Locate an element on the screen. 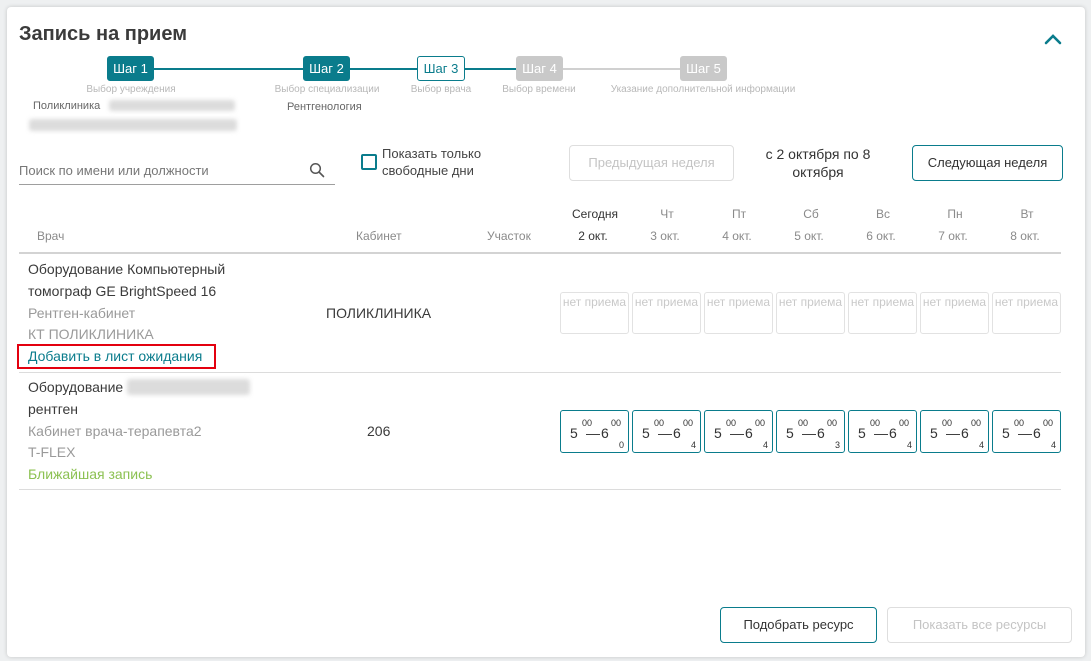 This screenshot has width=1091, height=661. search-icon is located at coordinates (317, 170).